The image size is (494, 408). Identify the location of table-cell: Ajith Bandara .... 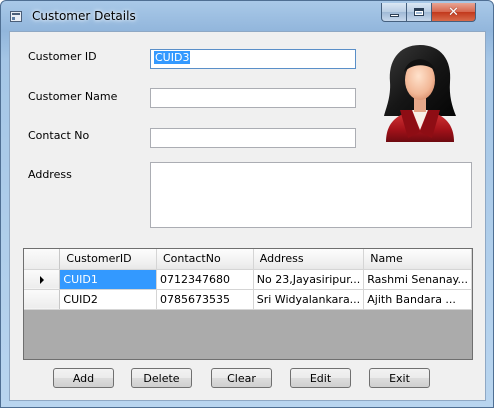
(417, 299).